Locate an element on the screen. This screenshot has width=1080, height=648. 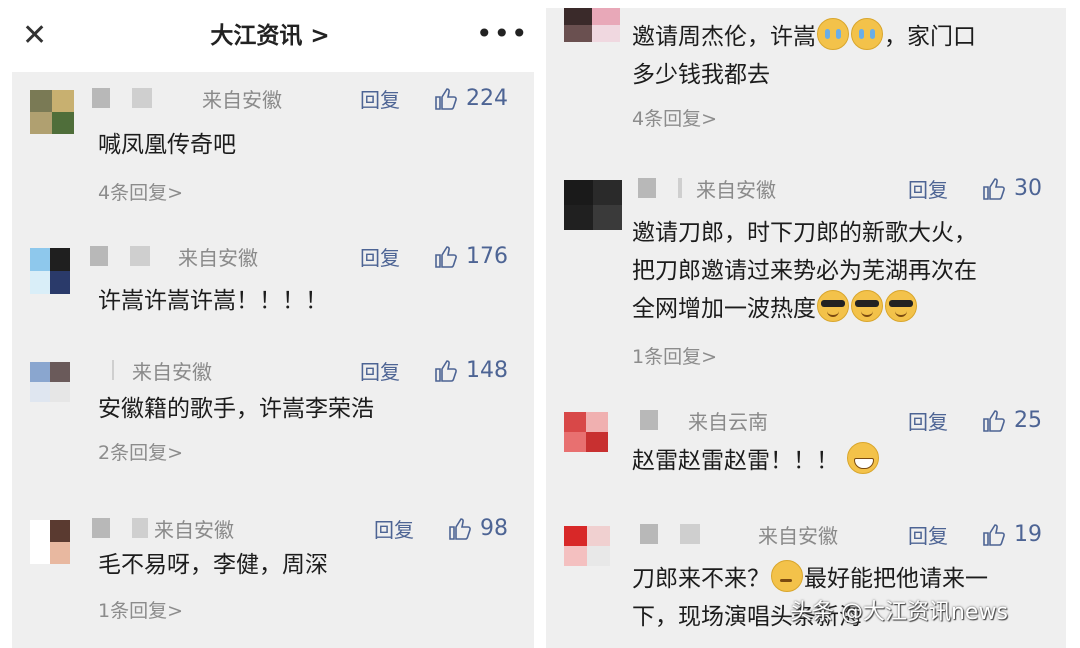
comment-text-line-1: 刀郎来不来？ 最好能把他请来一 is located at coordinates (810, 579).